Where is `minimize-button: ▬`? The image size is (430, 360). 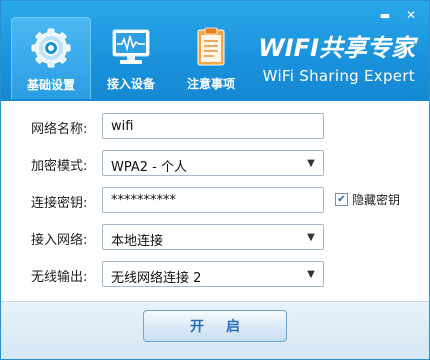 minimize-button: ▬ is located at coordinates (385, 15).